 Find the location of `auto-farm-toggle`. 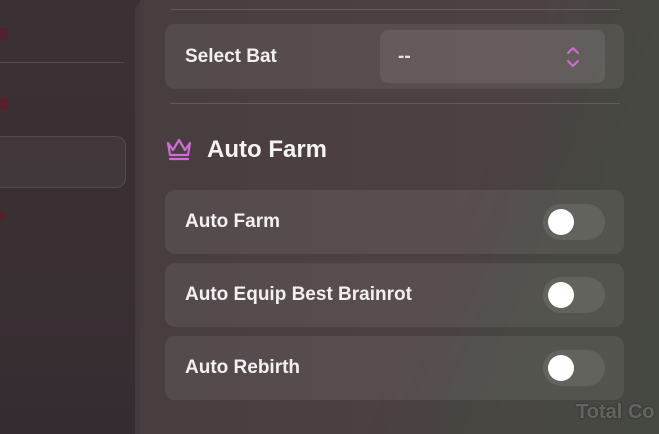

auto-farm-toggle is located at coordinates (574, 222).